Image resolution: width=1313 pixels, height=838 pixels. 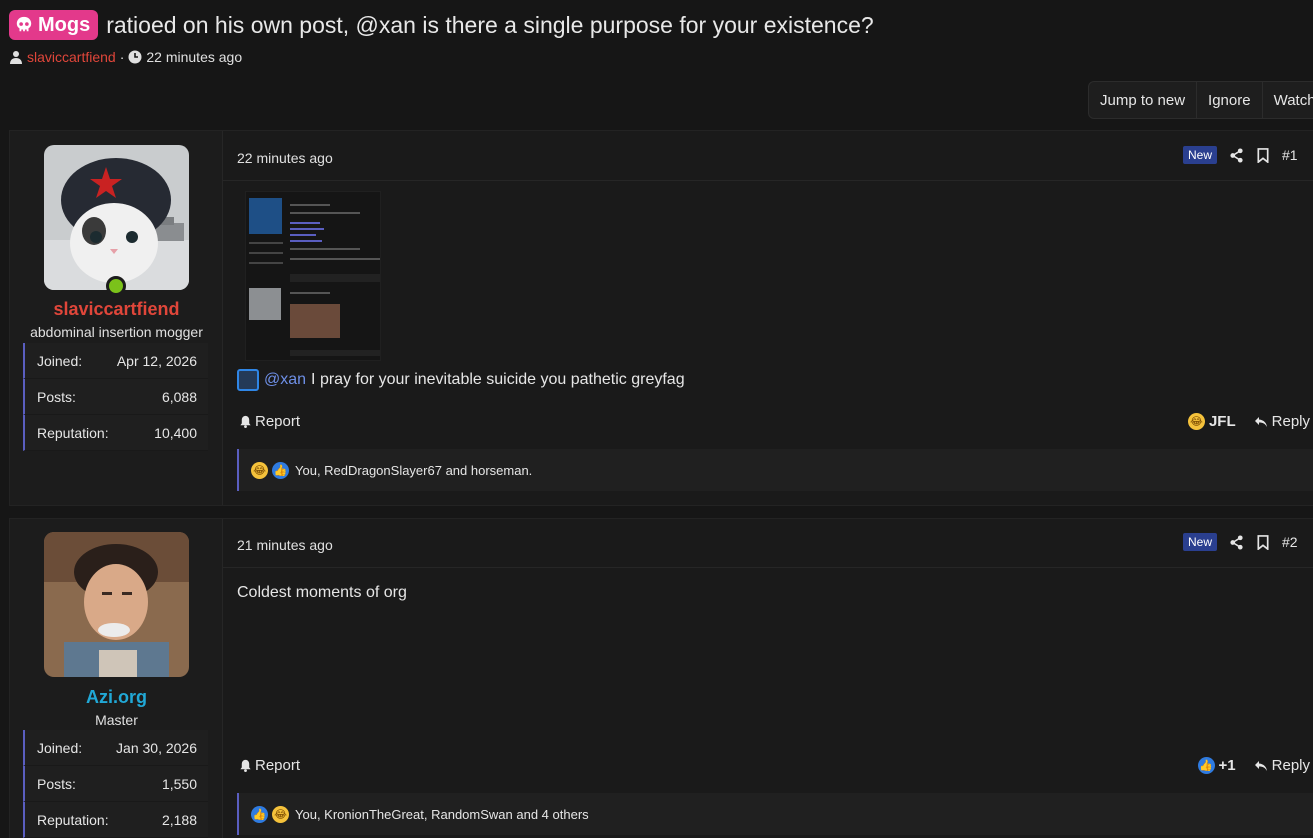 What do you see at coordinates (1222, 421) in the screenshot?
I see `reaction-label: JFL` at bounding box center [1222, 421].